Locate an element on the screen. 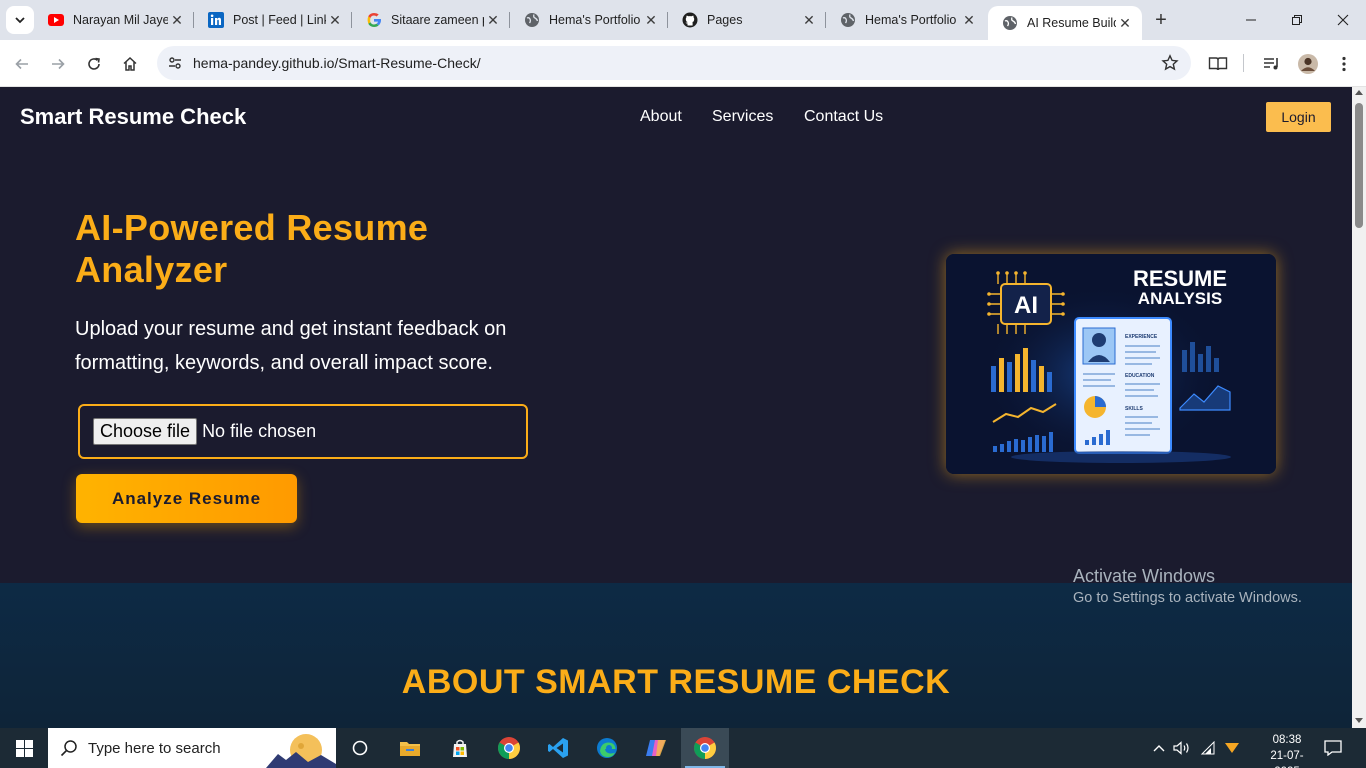  task-view-icon is located at coordinates (360, 748).